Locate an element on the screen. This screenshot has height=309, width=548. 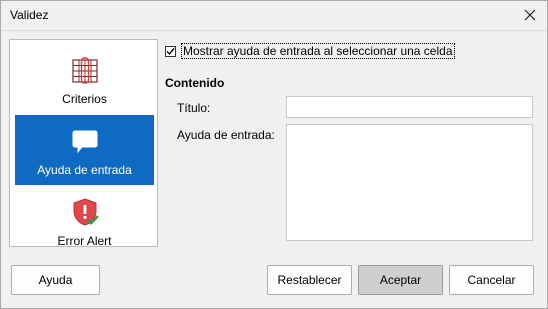
checkmark-icon is located at coordinates (170, 51).